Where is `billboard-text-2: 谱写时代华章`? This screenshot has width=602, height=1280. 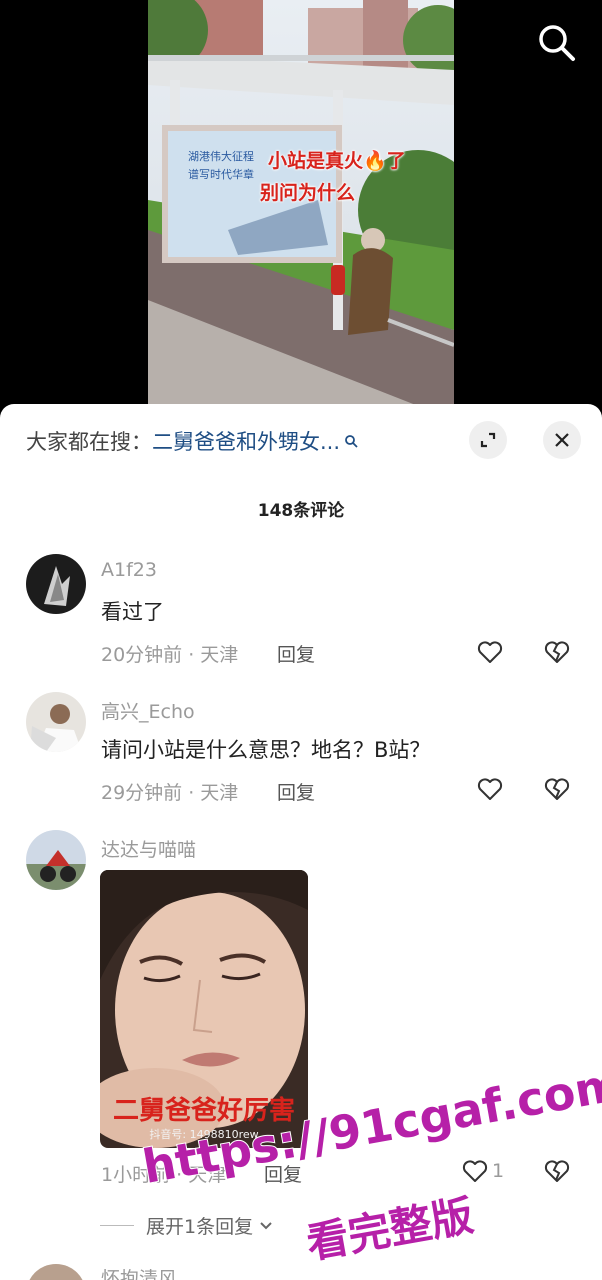
billboard-text-2: 谱写时代华章 is located at coordinates (221, 174).